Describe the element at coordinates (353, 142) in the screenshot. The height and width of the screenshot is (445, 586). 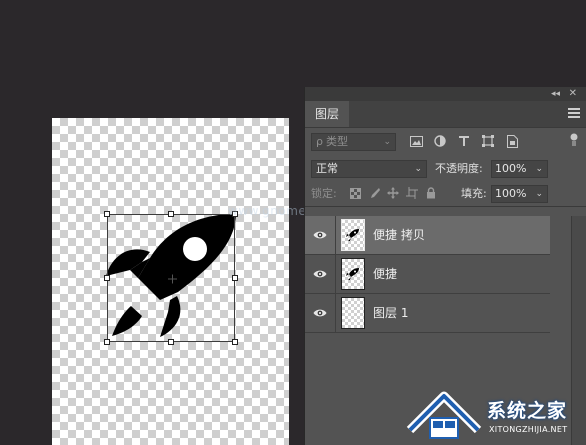
I see `filter-kind-select: ρ 类型 ⌄` at that location.